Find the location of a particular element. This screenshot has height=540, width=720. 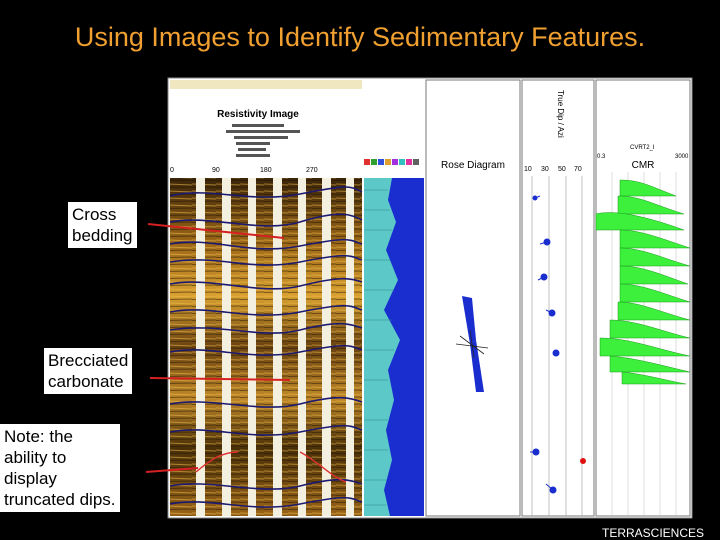

cmr-curve-name: CVRT2_I is located at coordinates (642, 148).